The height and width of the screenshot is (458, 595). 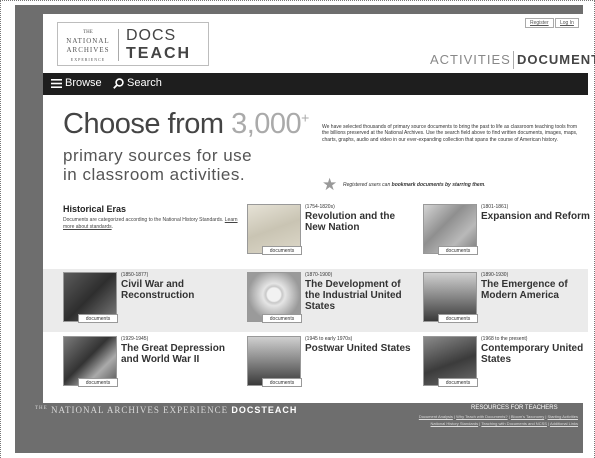 What do you see at coordinates (266, 124) in the screenshot?
I see `hero-number: 3,000` at bounding box center [266, 124].